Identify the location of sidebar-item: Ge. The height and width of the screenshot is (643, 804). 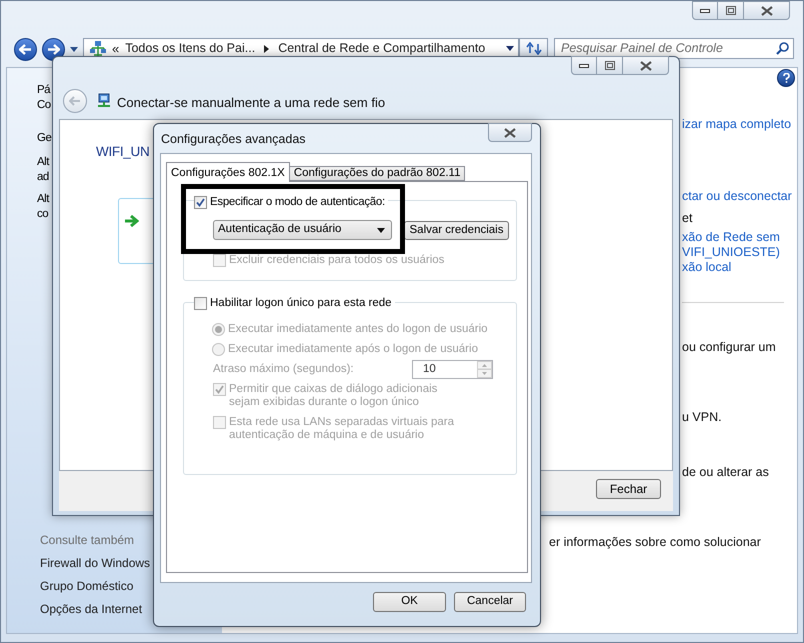
(44, 139).